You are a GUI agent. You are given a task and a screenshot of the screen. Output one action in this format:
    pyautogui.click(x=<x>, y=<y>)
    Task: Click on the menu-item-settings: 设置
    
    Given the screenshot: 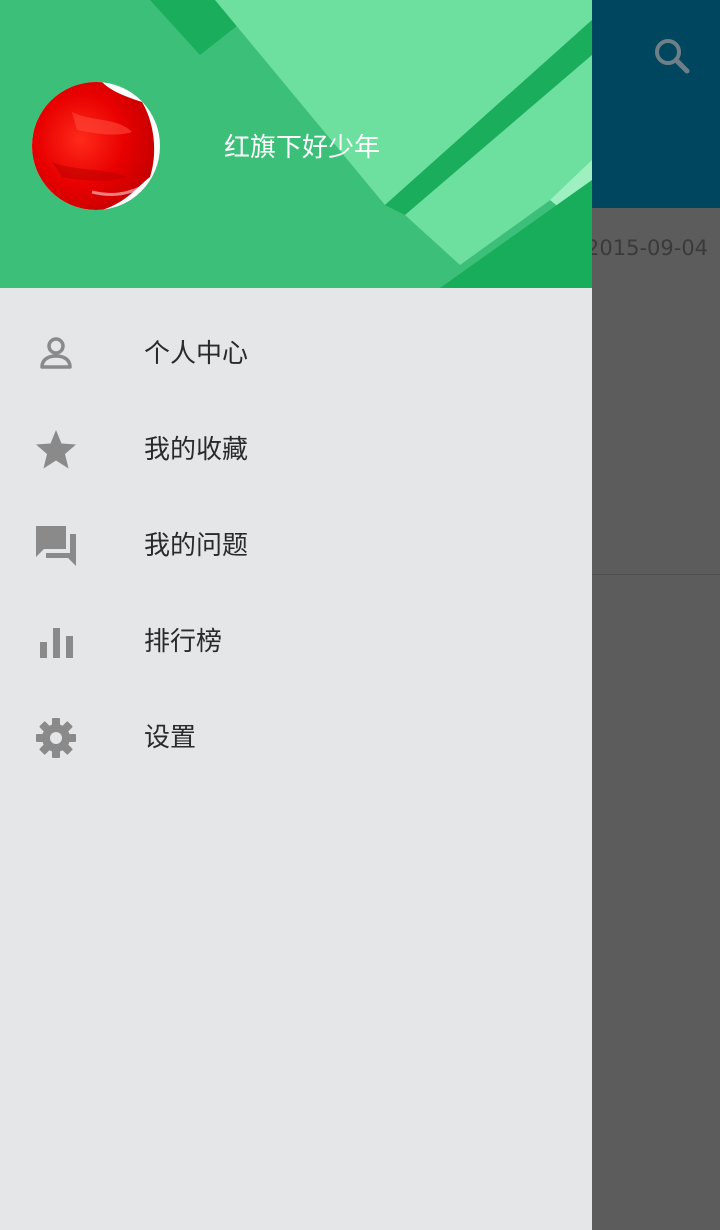 What is the action you would take?
    pyautogui.click(x=296, y=738)
    